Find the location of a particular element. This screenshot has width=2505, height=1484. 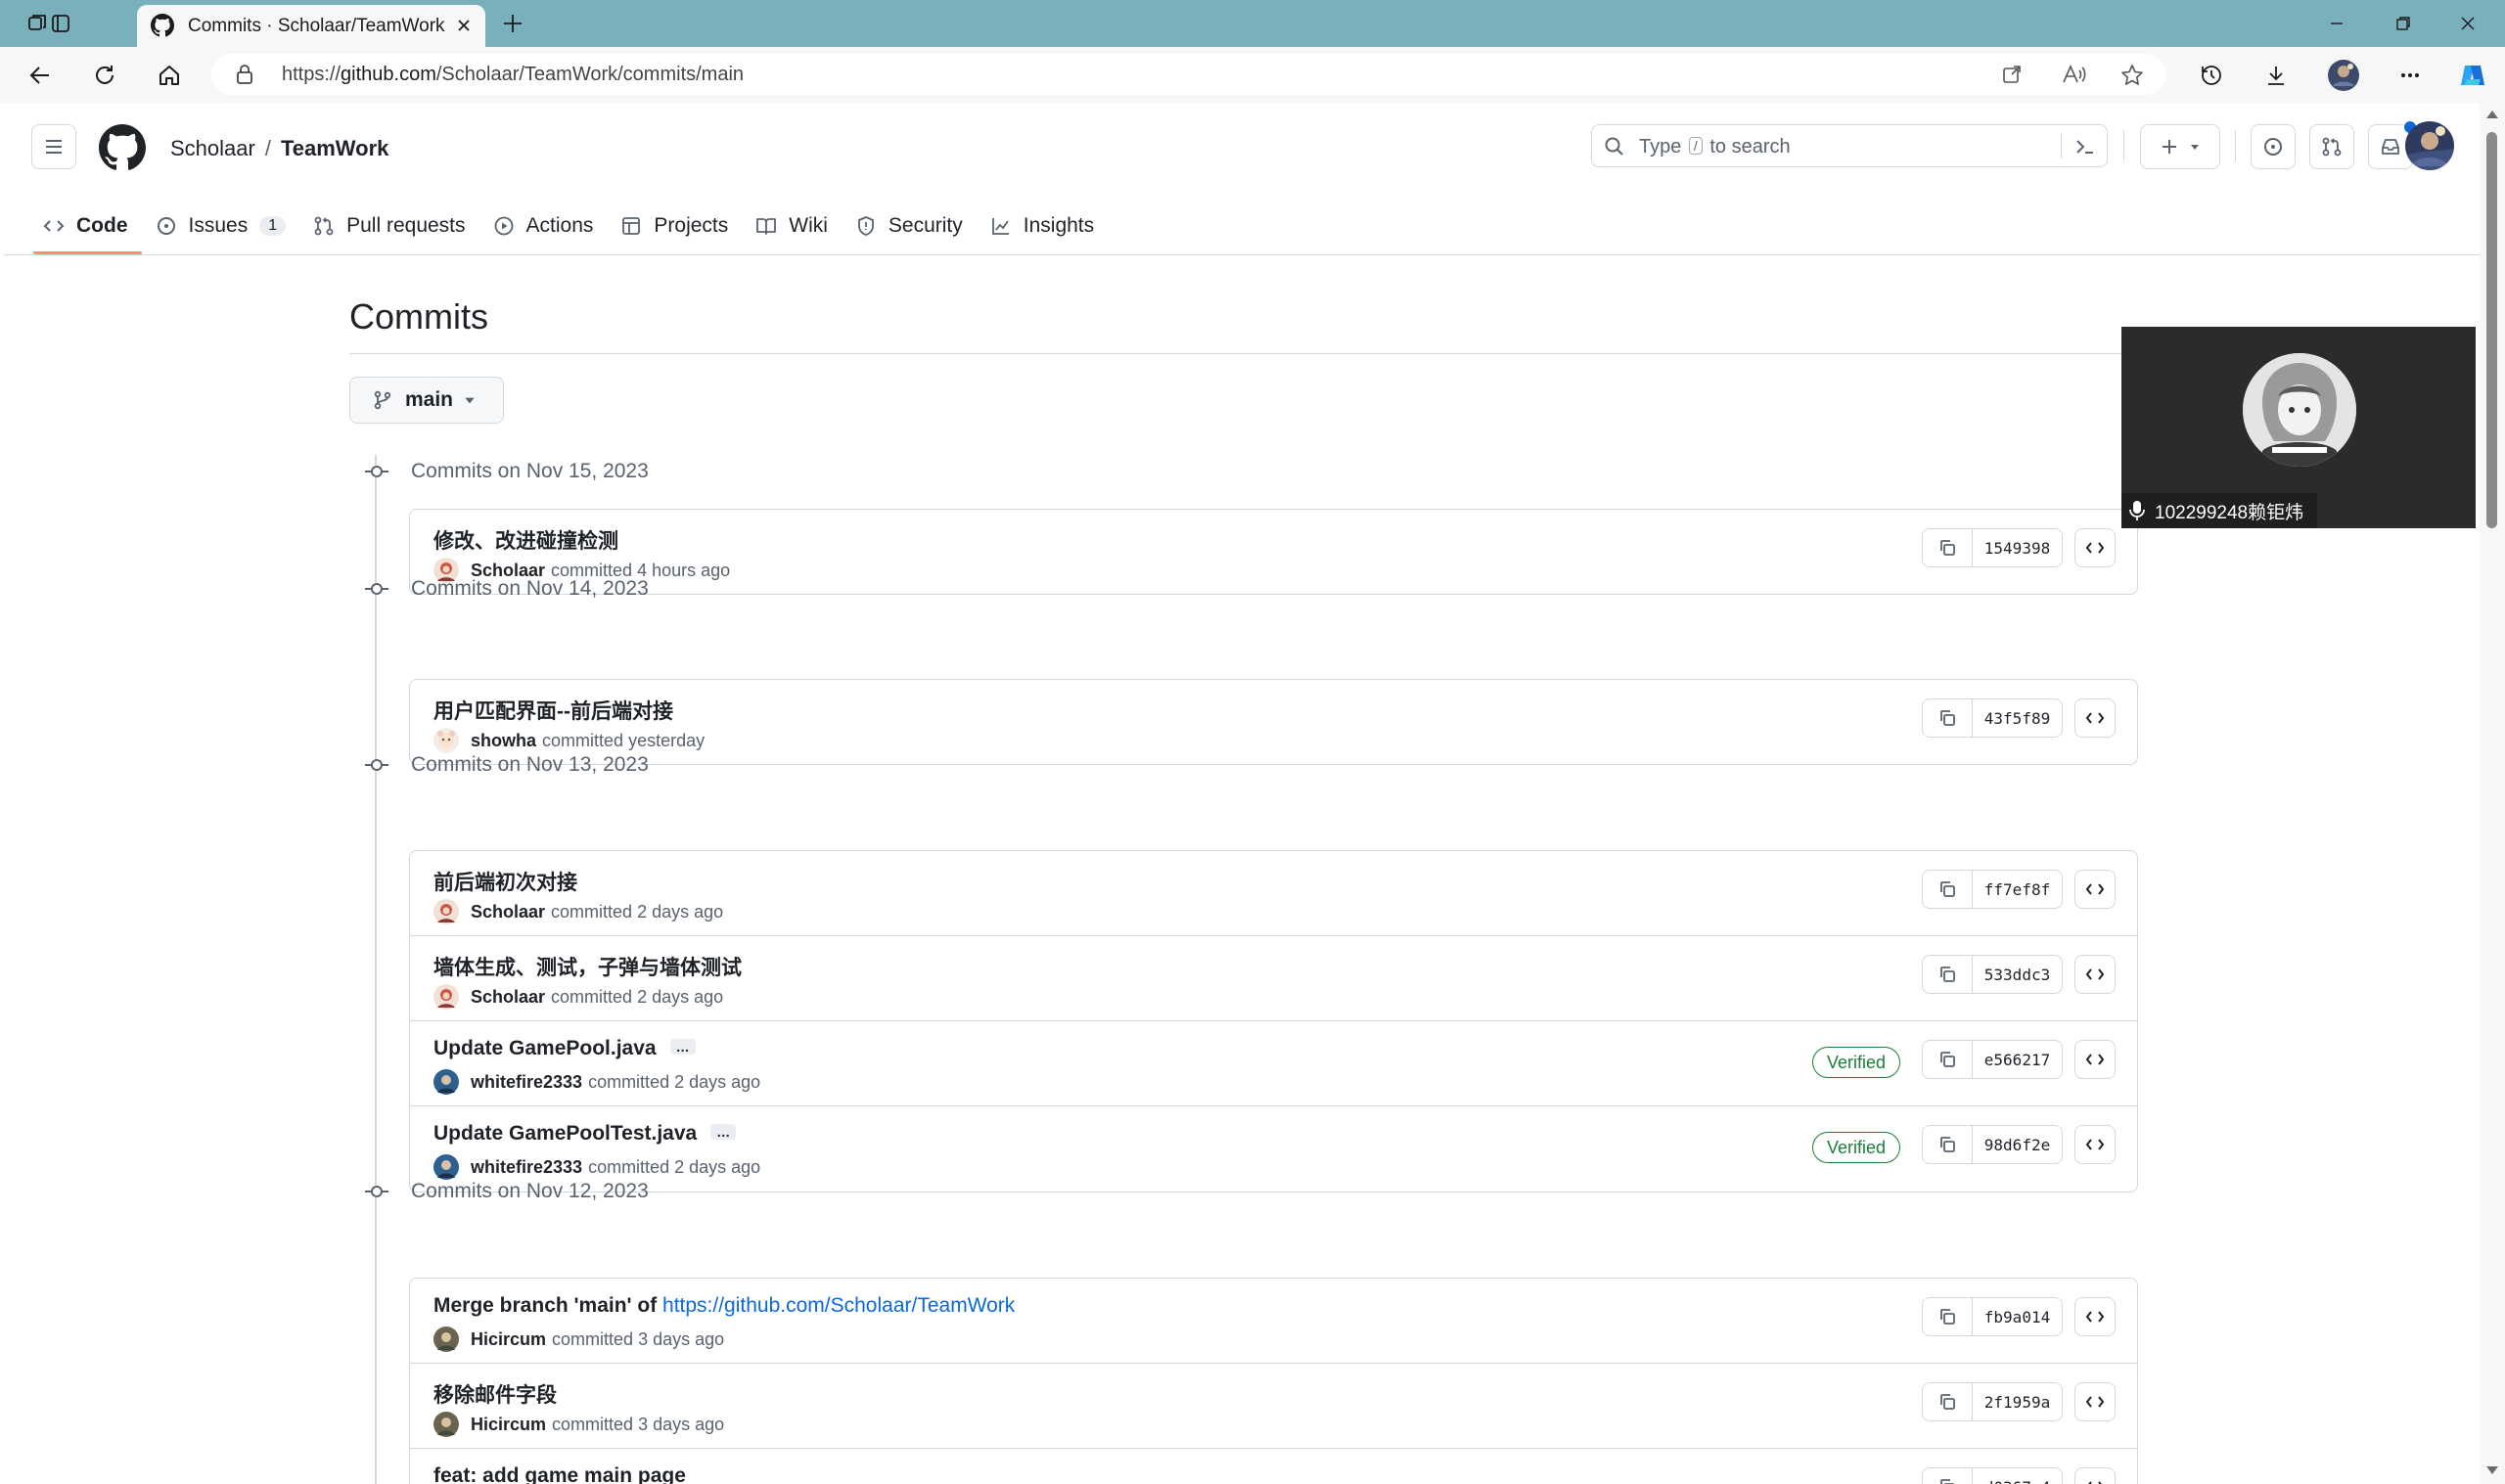

tab-insights: Insights is located at coordinates (1044, 225).